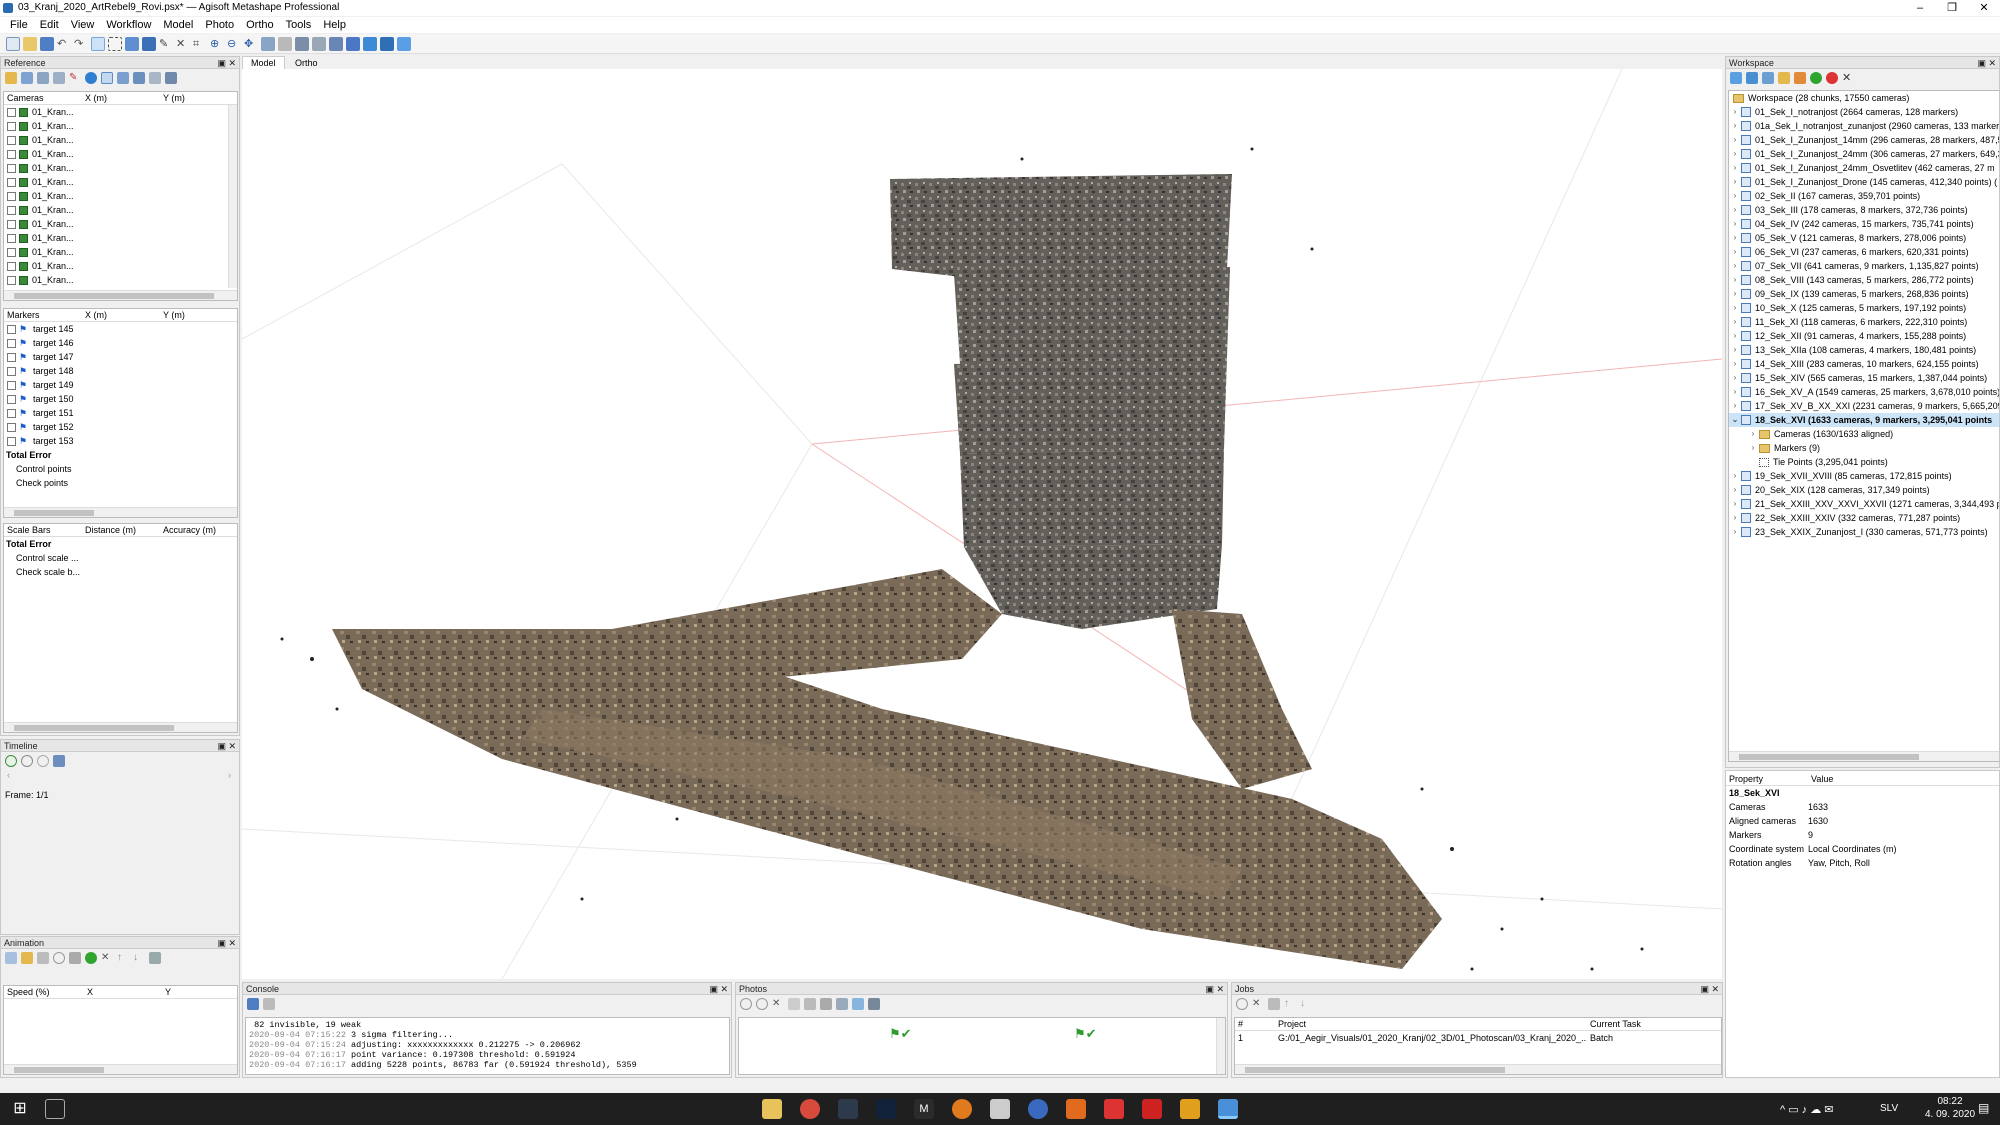 The image size is (2000, 1125). I want to click on cameras-node: › Cameras (1630/1633 aligned), so click(1864, 434).